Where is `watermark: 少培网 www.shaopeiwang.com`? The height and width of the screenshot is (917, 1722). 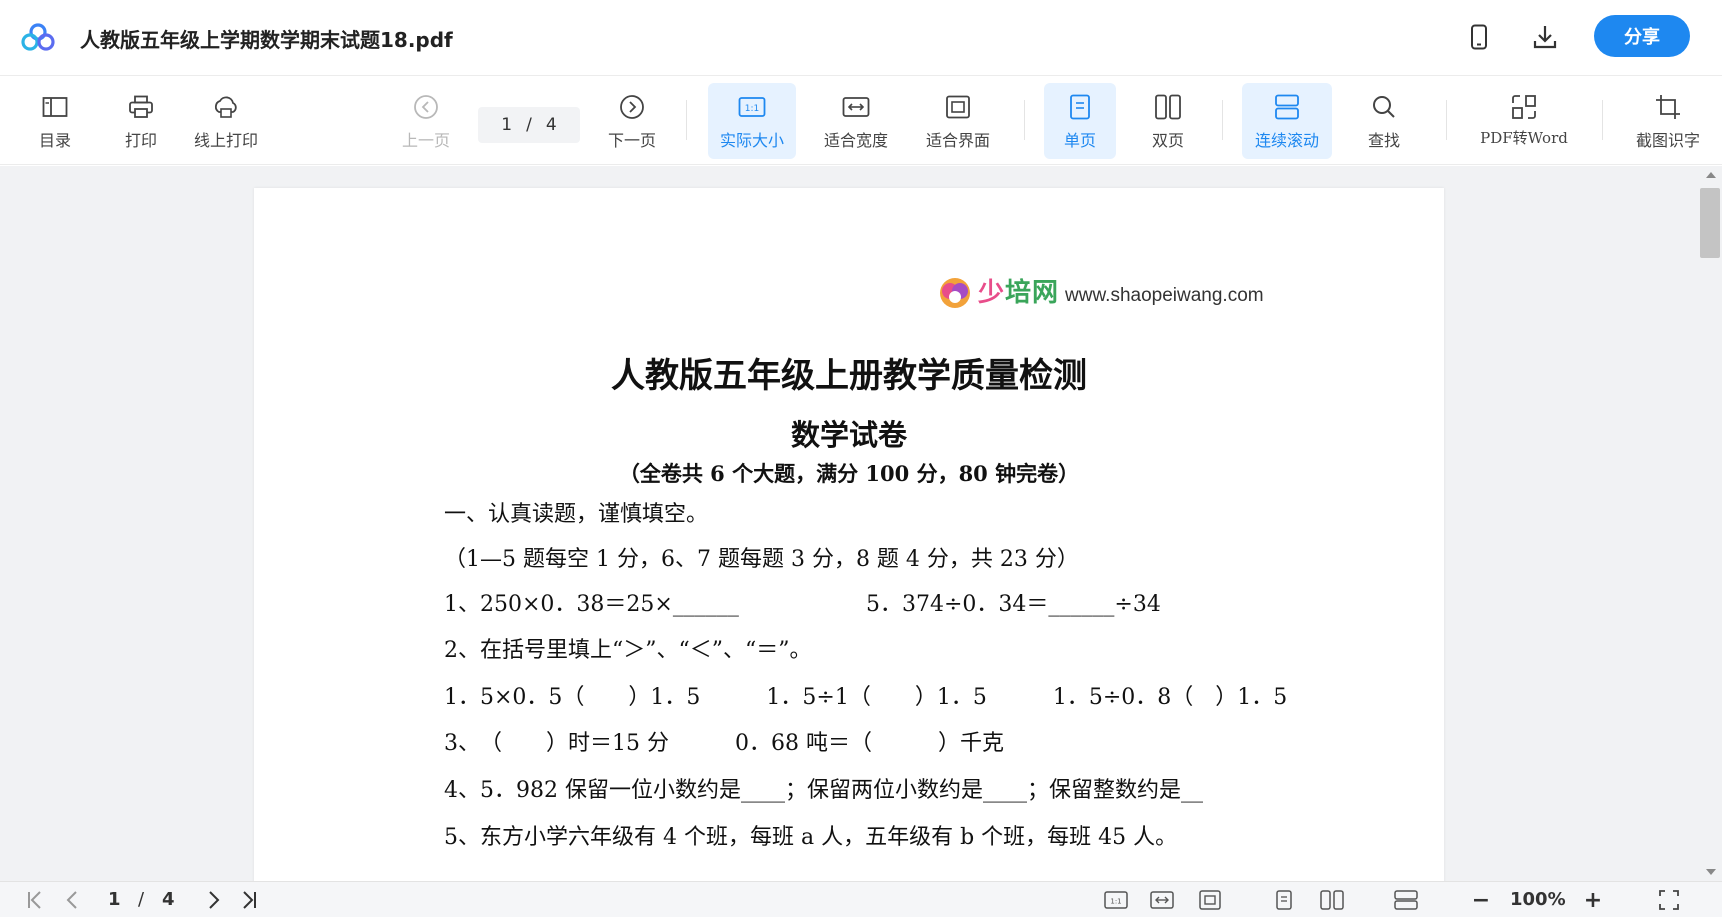 watermark: 少培网 www.shaopeiwang.com is located at coordinates (1100, 290).